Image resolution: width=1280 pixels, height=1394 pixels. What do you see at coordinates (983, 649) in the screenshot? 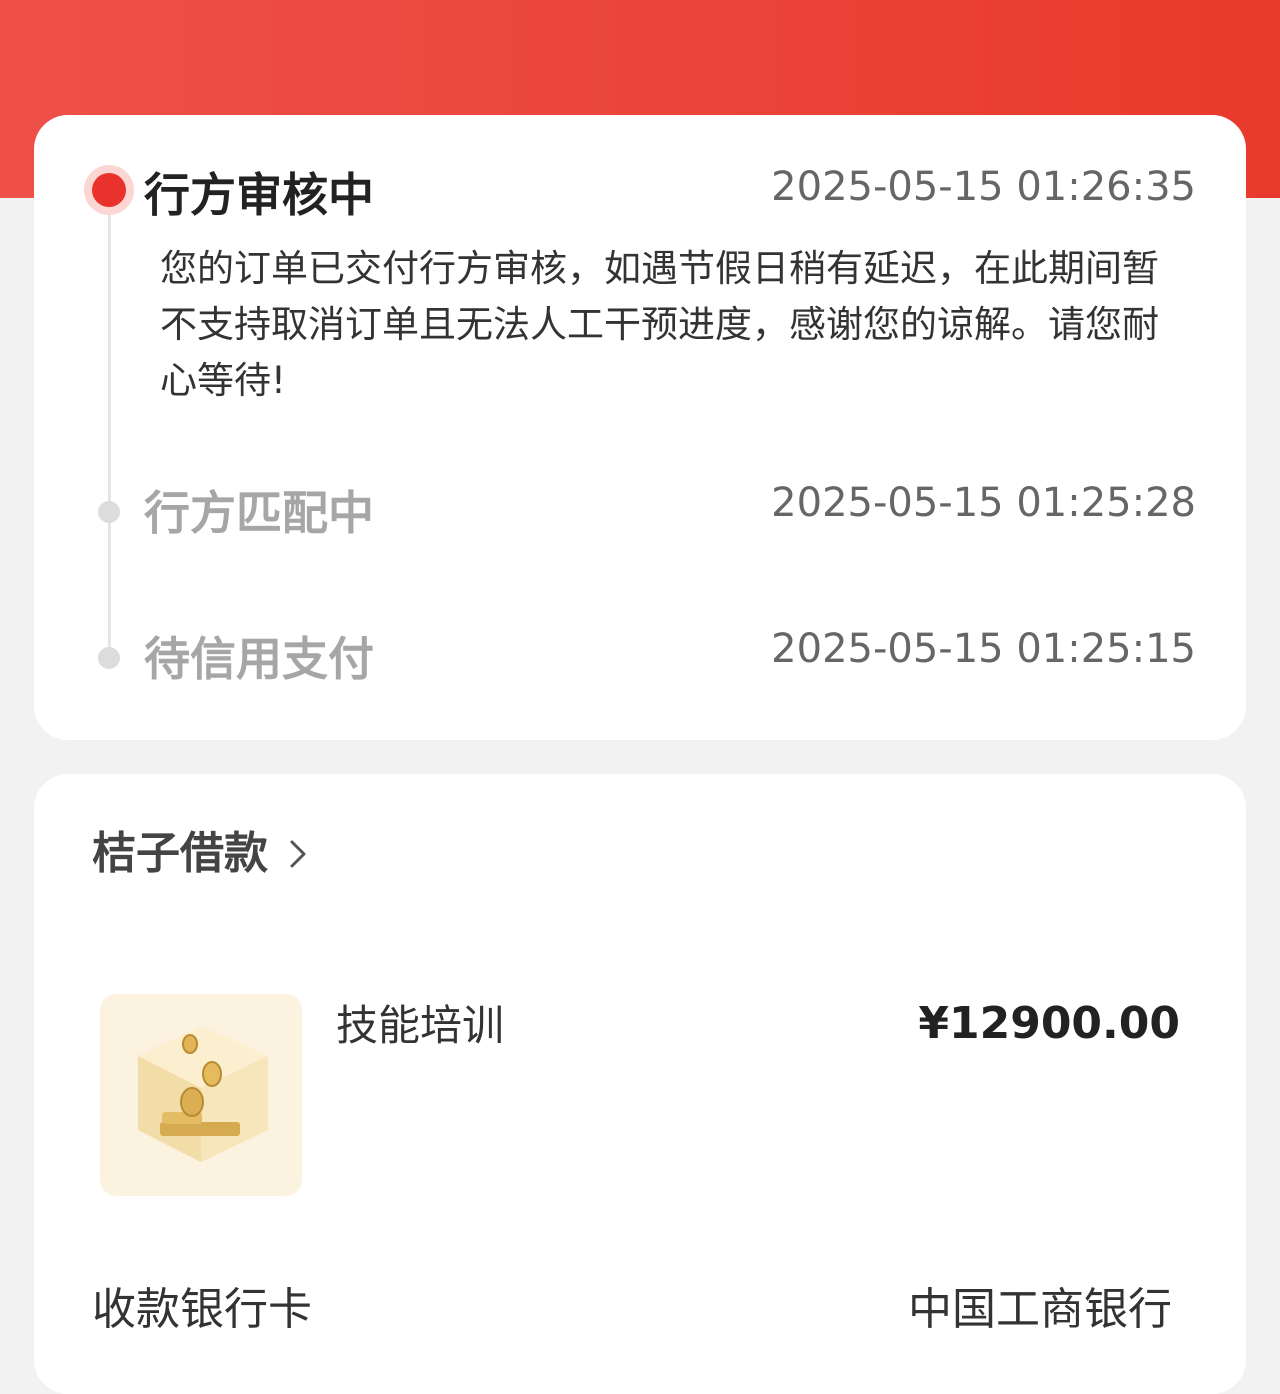
I see `step-time-pending-payment: 2025-05-15 01:25:15` at bounding box center [983, 649].